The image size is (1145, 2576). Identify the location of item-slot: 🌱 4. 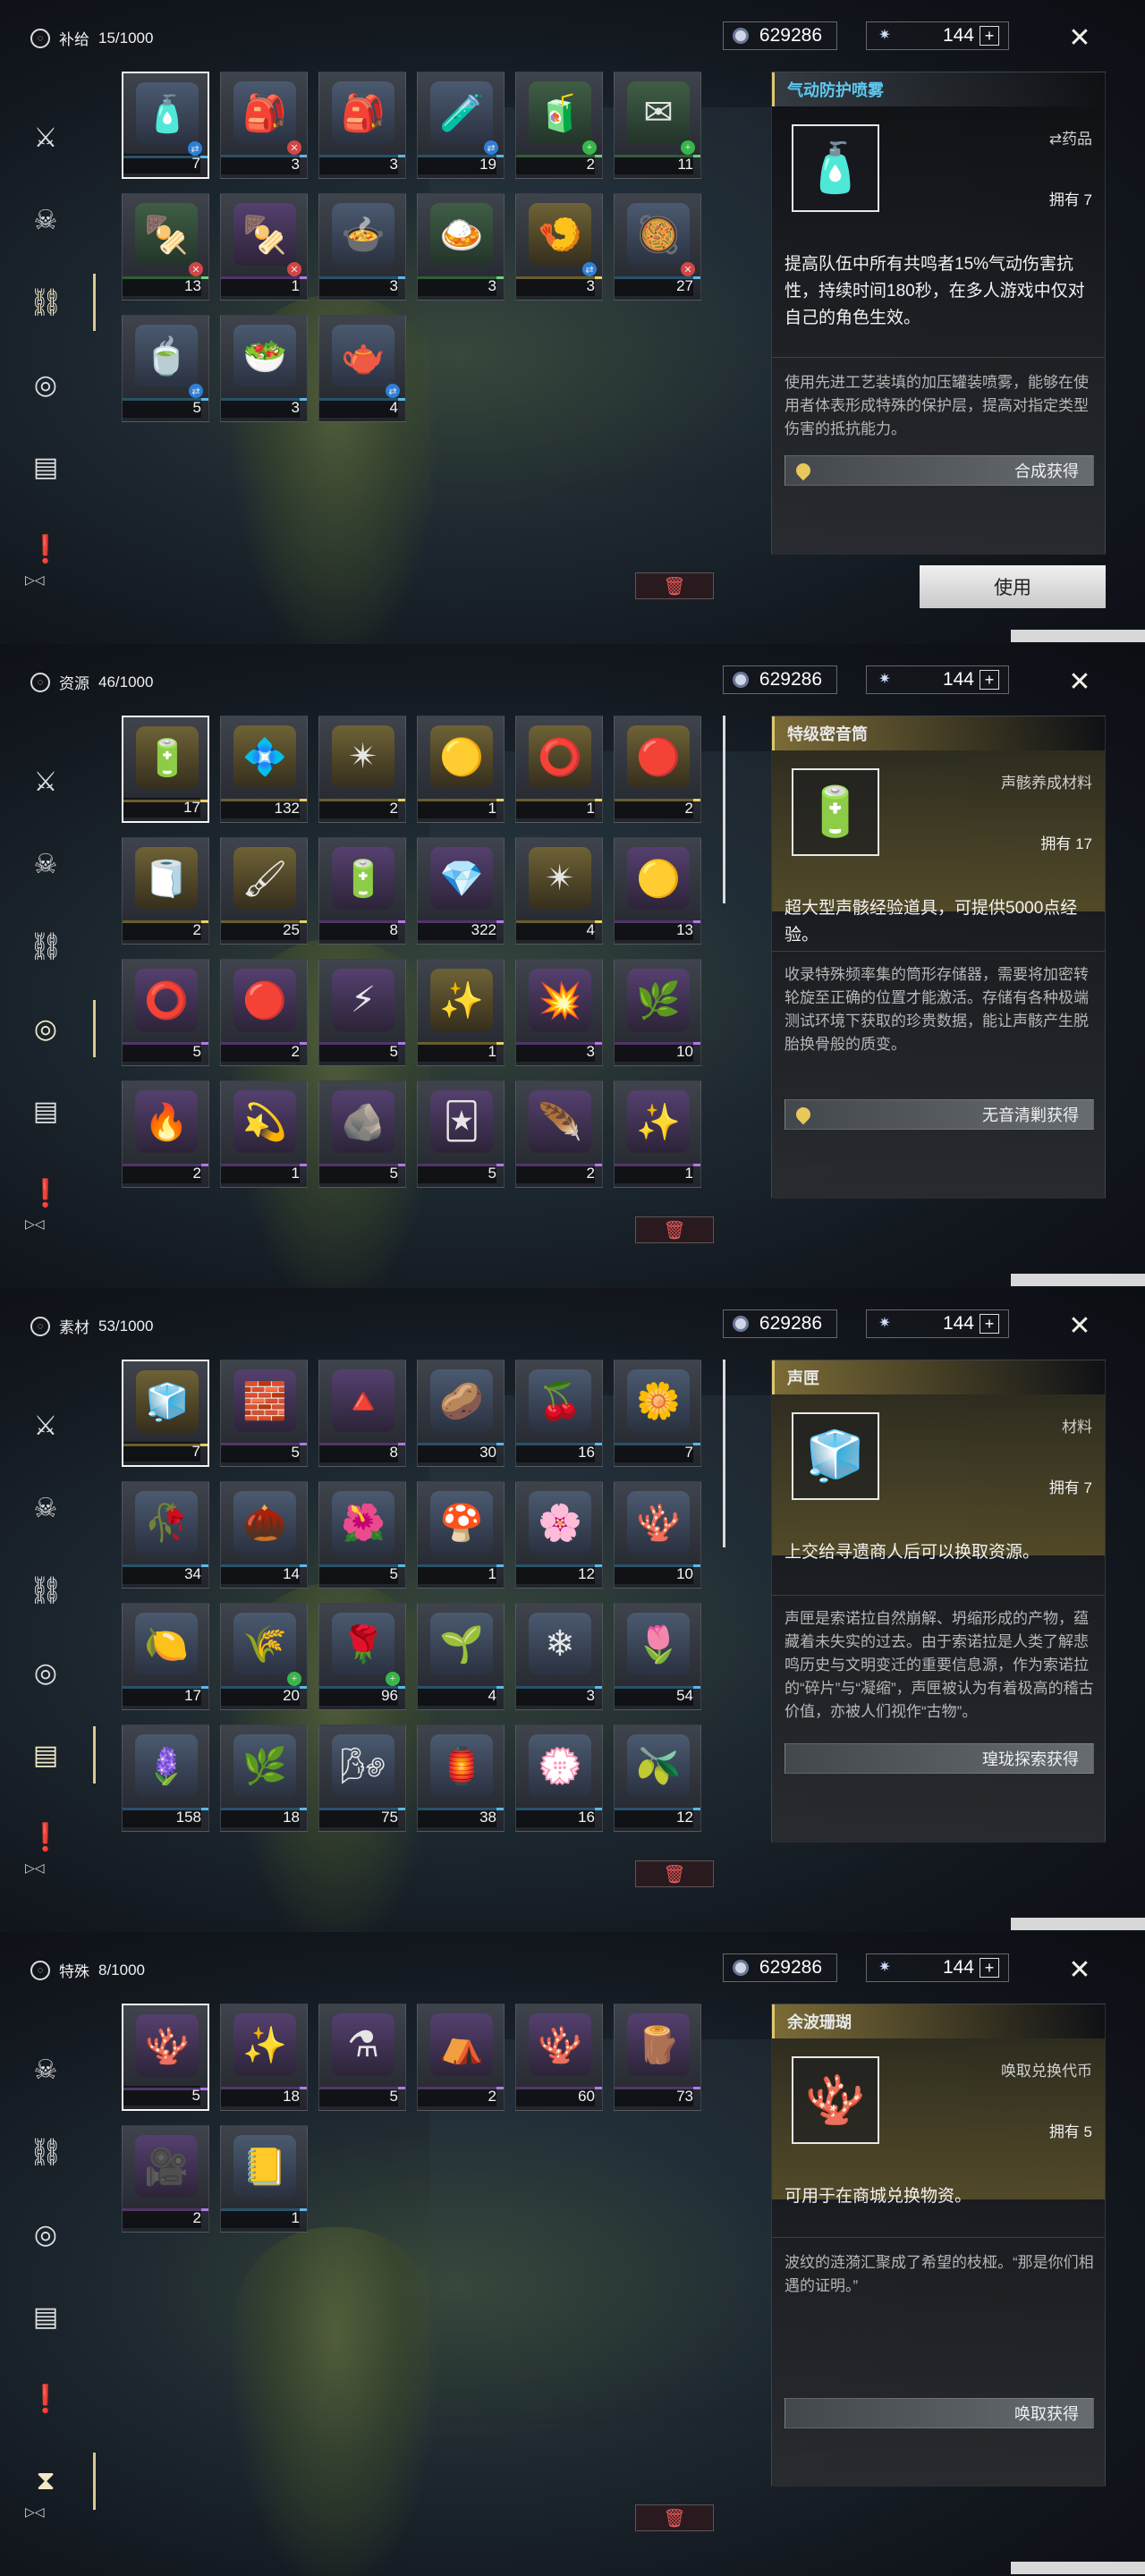
(461, 1656).